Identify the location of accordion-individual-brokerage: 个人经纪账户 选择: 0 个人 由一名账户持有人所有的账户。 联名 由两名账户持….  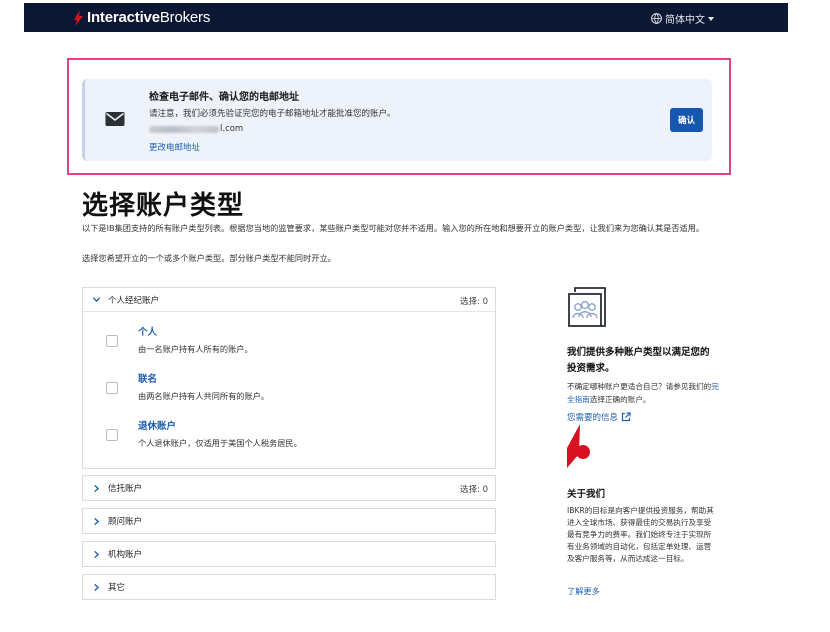
(289, 378).